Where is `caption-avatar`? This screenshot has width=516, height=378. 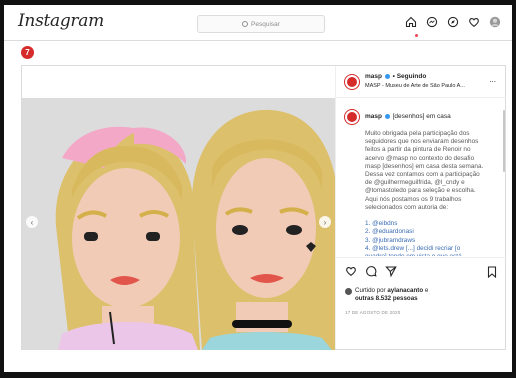 caption-avatar is located at coordinates (352, 117).